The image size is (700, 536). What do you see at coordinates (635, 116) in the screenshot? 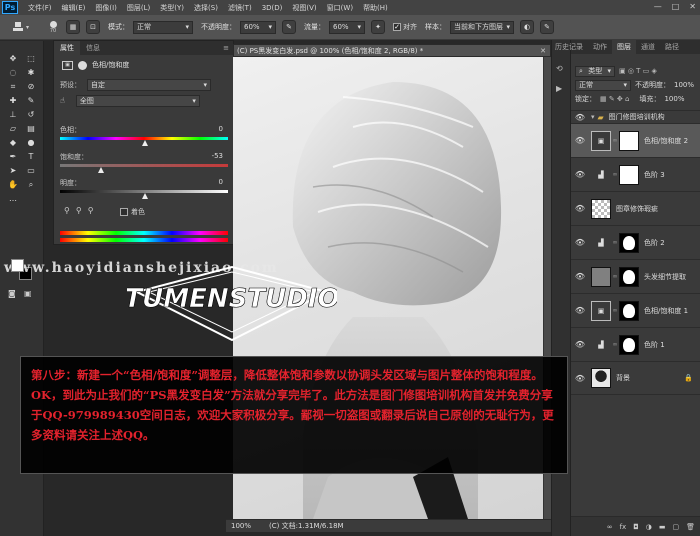
I see `layer-group: 👁 ▾ ▰ 图门修图培训机构` at bounding box center [635, 116].